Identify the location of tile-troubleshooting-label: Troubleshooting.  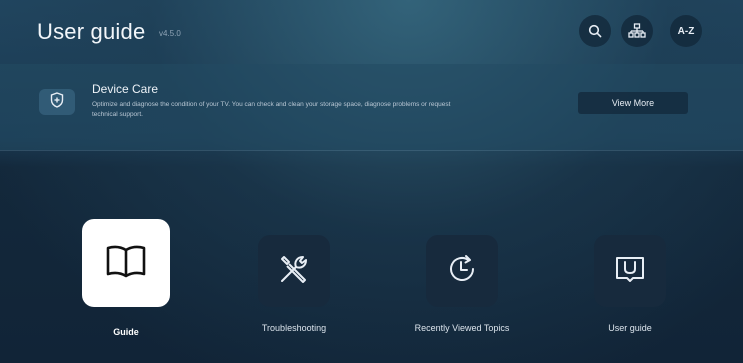
(294, 328).